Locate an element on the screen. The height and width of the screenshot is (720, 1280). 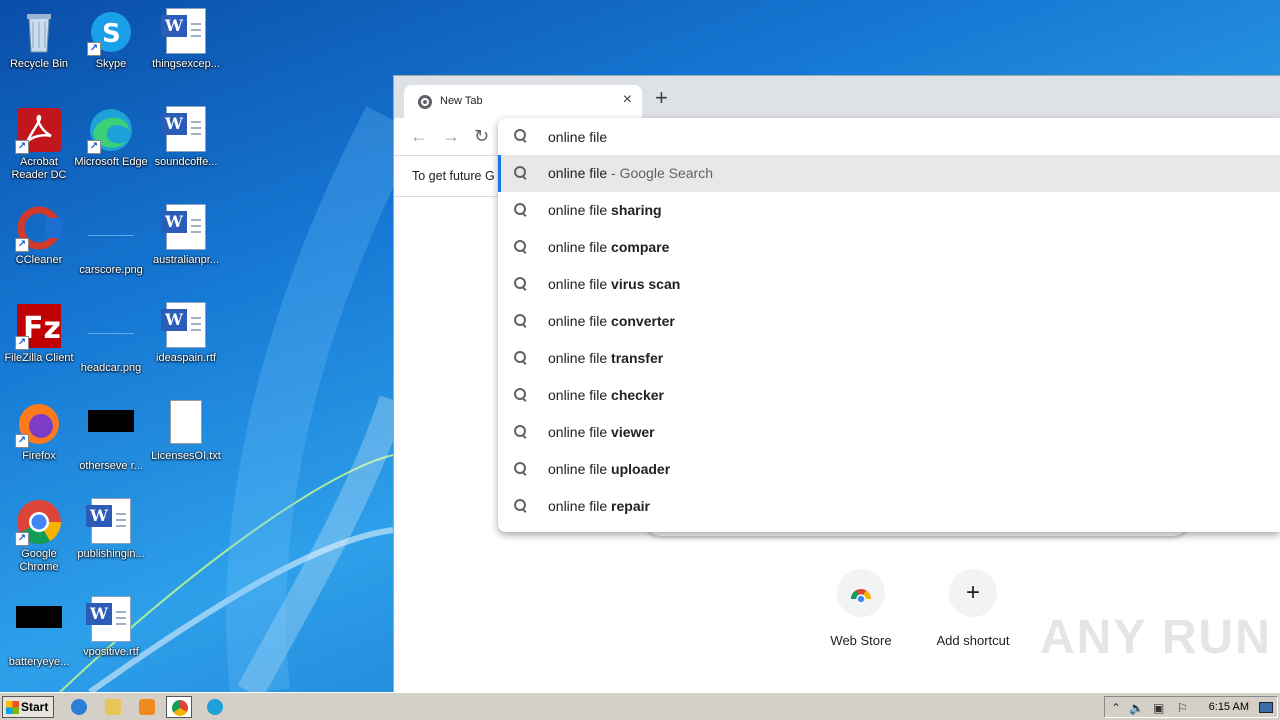
action-center-flag-icon: ⚐ is located at coordinates (1182, 708).